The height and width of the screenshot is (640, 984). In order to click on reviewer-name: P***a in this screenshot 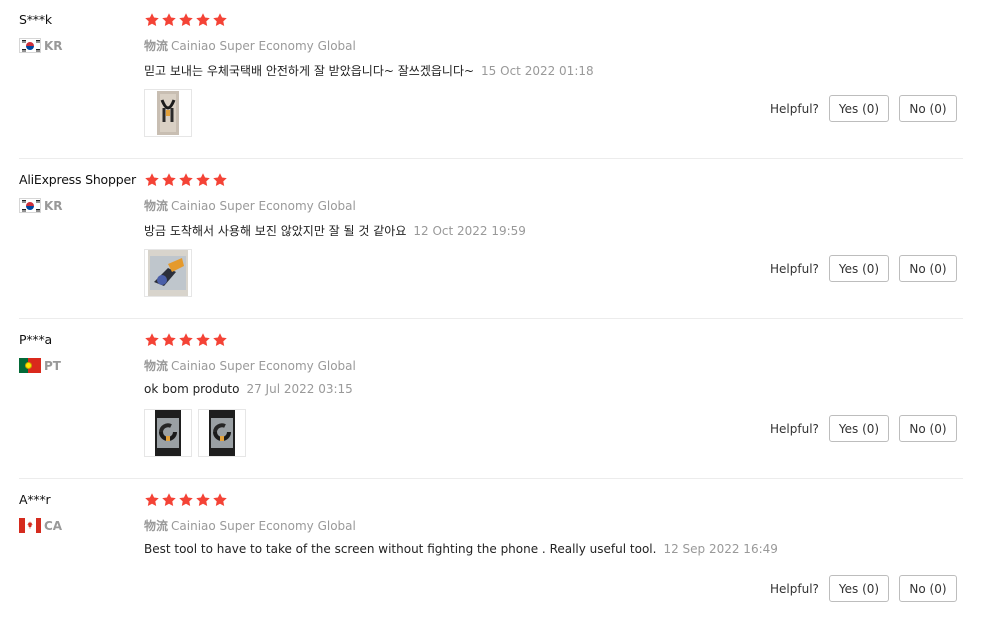, I will do `click(35, 339)`.